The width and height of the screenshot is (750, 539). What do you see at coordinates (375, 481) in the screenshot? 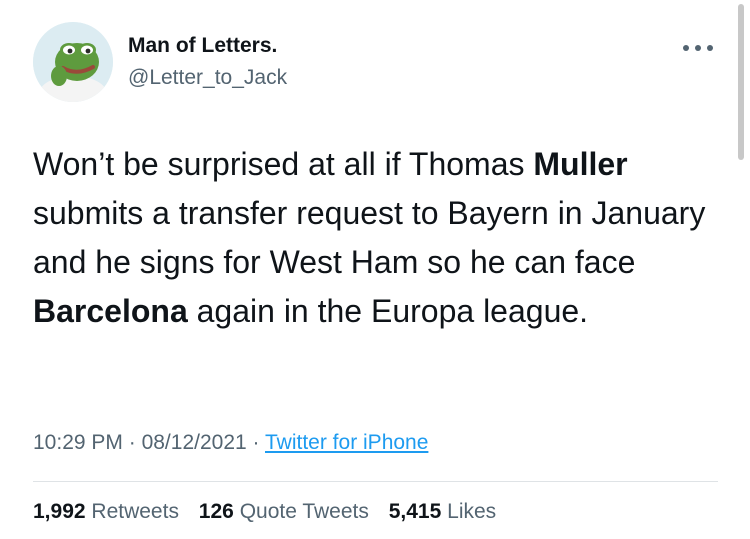
I see `divider` at bounding box center [375, 481].